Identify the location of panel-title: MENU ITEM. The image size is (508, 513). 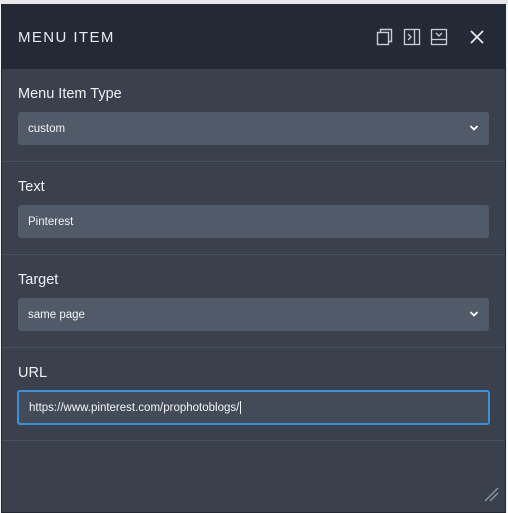
(66, 37).